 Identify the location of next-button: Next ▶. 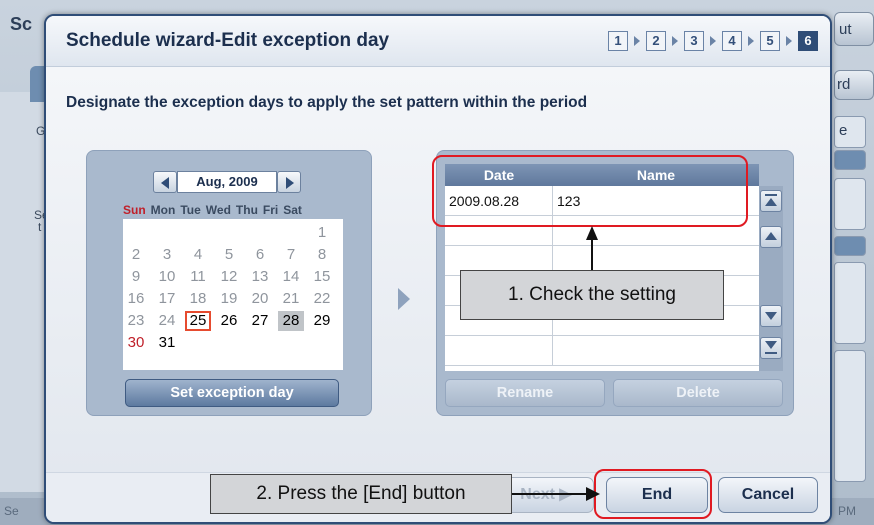
(546, 495).